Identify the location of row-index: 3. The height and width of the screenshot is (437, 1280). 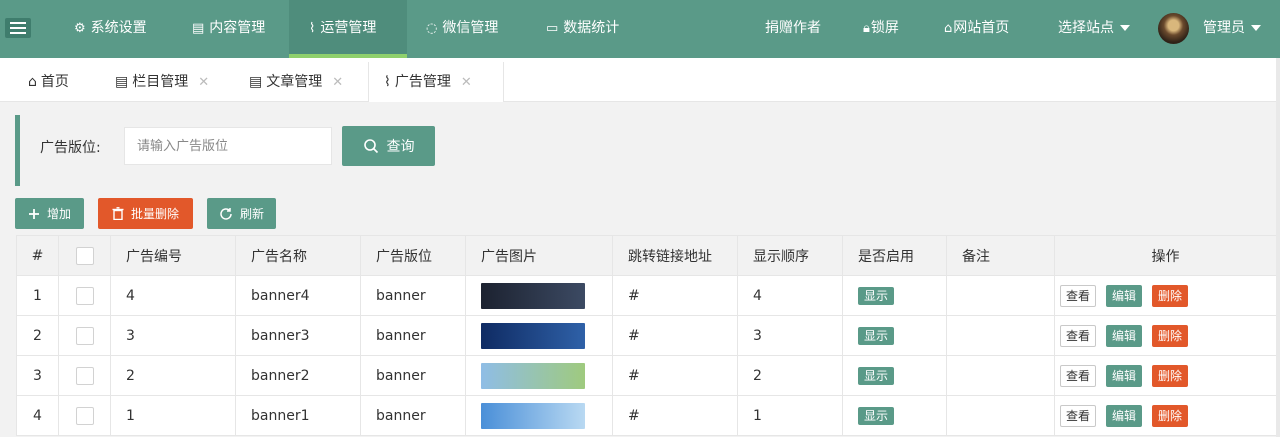
(37, 375).